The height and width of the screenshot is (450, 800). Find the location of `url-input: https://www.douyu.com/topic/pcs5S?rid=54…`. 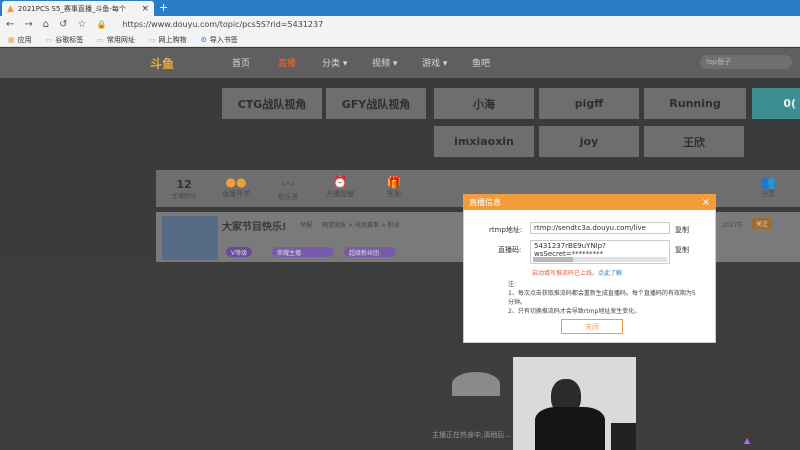

url-input: https://www.douyu.com/topic/pcs5S?rid=54… is located at coordinates (222, 24).